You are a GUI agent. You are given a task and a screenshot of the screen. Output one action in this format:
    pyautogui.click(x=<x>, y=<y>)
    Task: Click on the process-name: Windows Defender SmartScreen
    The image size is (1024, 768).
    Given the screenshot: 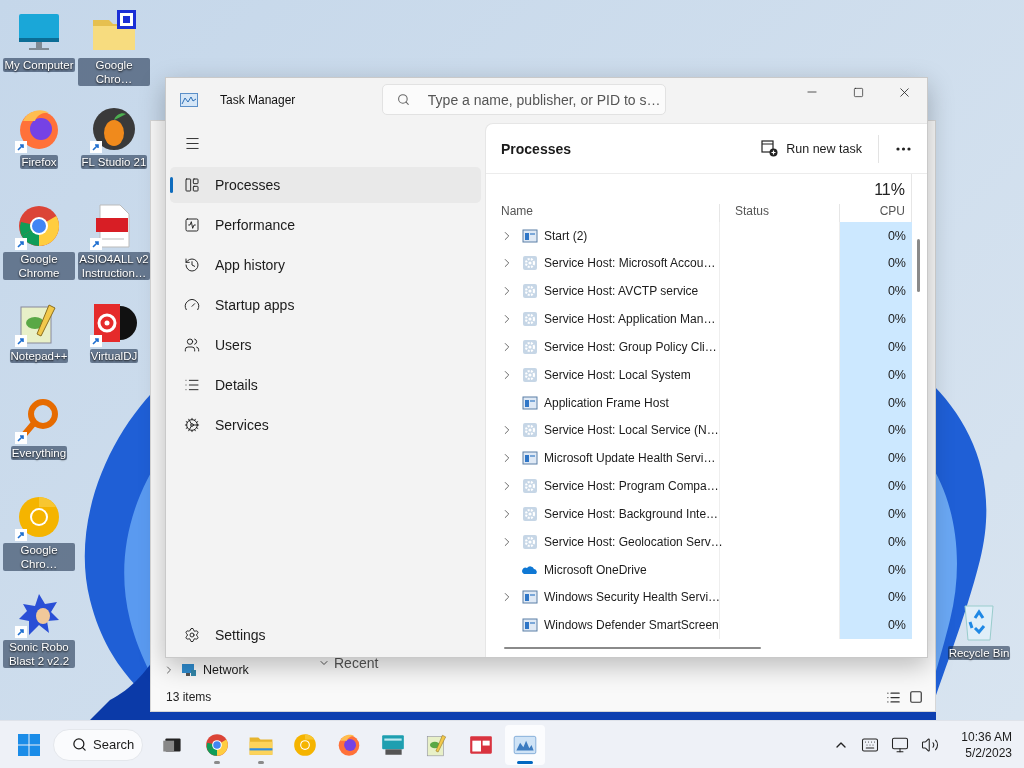 What is the action you would take?
    pyautogui.click(x=631, y=625)
    